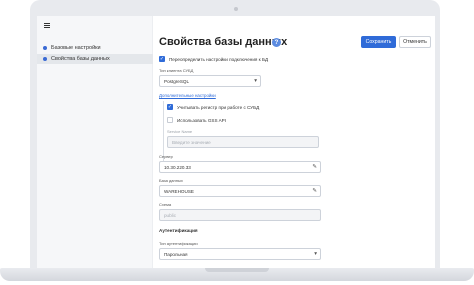  Describe the element at coordinates (166, 156) in the screenshot. I see `server-label: Сервер` at that location.